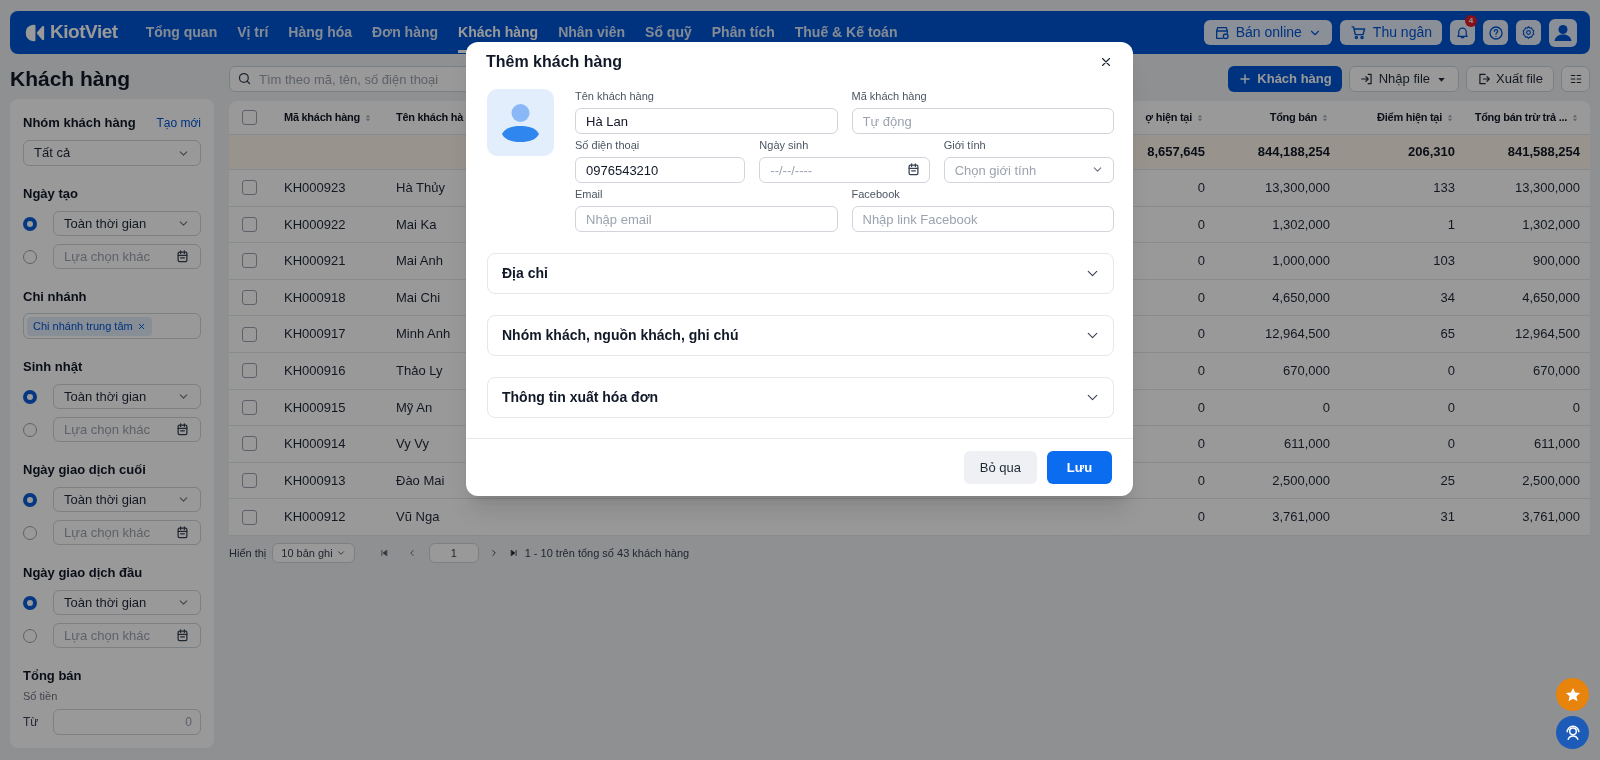 The image size is (1600, 760). I want to click on section-title: Nhóm khách, nguồn khách, ghi chú, so click(620, 335).